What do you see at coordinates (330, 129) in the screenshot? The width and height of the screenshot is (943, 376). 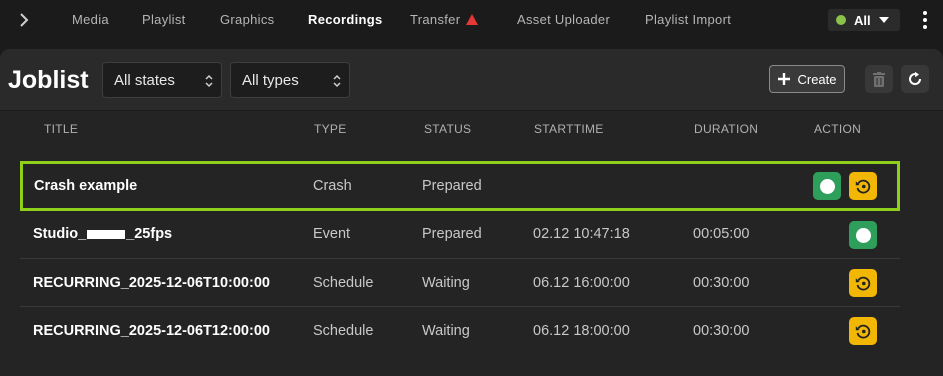 I see `column-header-type: TYPE` at bounding box center [330, 129].